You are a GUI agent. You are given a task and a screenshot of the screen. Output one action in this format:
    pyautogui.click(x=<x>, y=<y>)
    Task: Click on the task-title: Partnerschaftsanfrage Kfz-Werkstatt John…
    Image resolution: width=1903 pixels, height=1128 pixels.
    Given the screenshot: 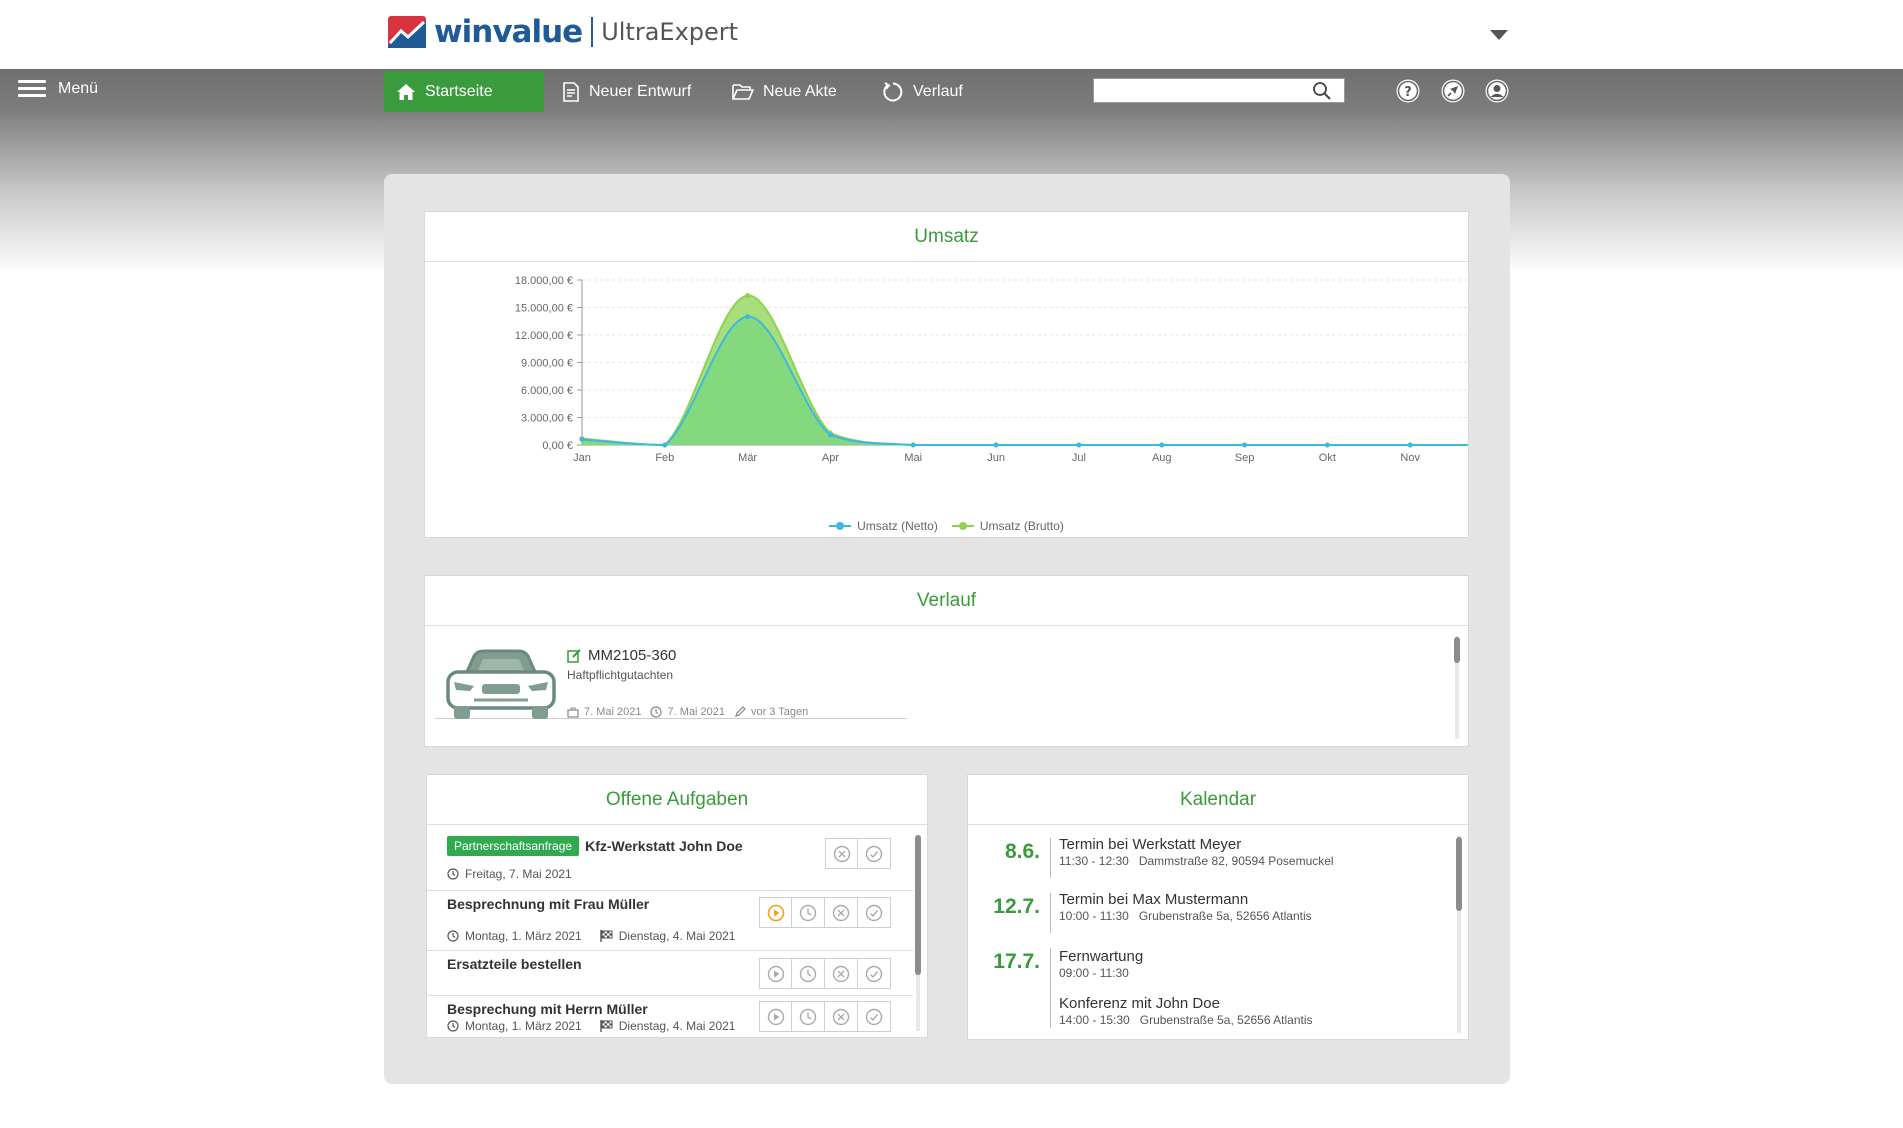 What is the action you would take?
    pyautogui.click(x=595, y=846)
    